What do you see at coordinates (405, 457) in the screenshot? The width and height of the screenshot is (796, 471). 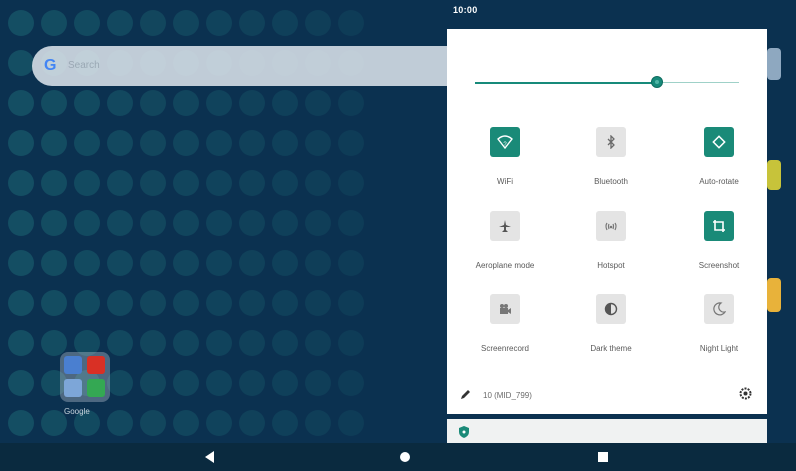 I see `home-icon` at bounding box center [405, 457].